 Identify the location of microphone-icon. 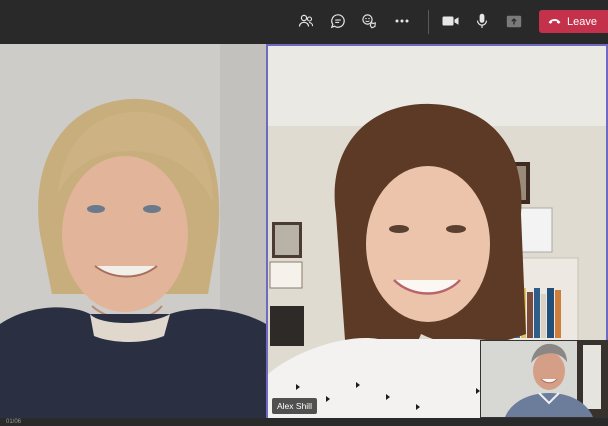
(482, 21).